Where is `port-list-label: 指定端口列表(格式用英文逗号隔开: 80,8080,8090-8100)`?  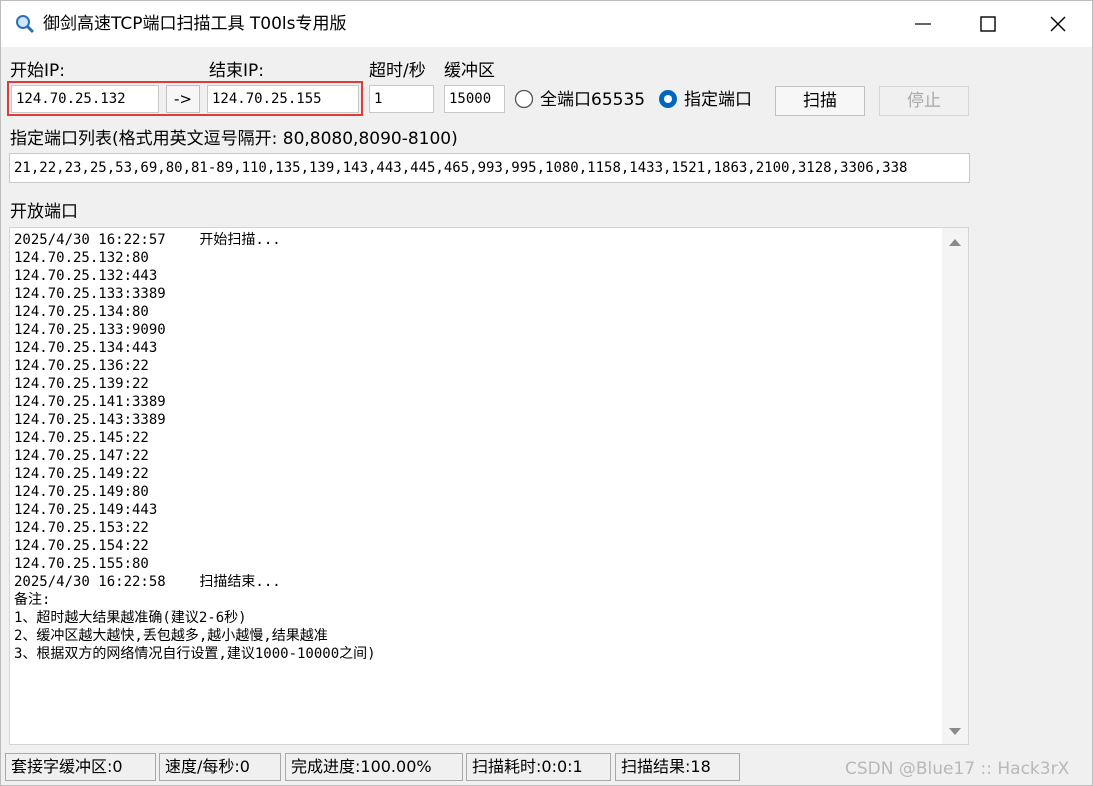
port-list-label: 指定端口列表(格式用英文逗号隔开: 80,8080,8090-8100) is located at coordinates (234, 139).